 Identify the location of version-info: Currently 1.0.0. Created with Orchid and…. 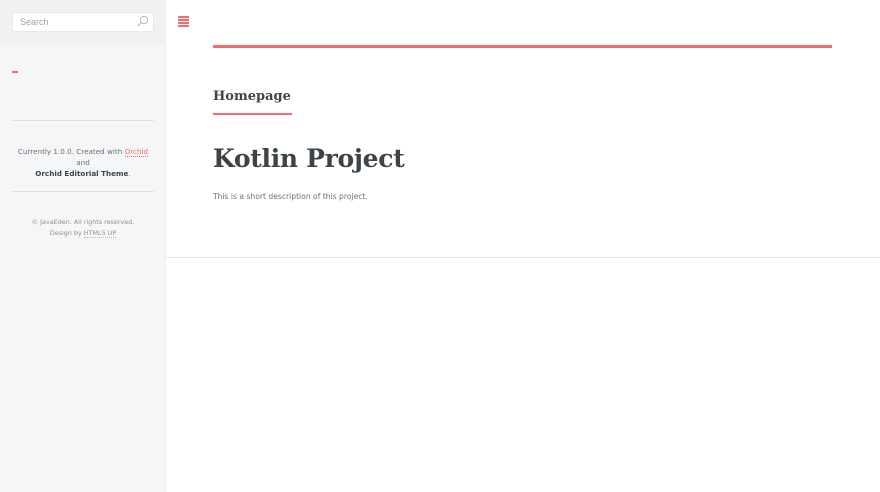
(83, 162).